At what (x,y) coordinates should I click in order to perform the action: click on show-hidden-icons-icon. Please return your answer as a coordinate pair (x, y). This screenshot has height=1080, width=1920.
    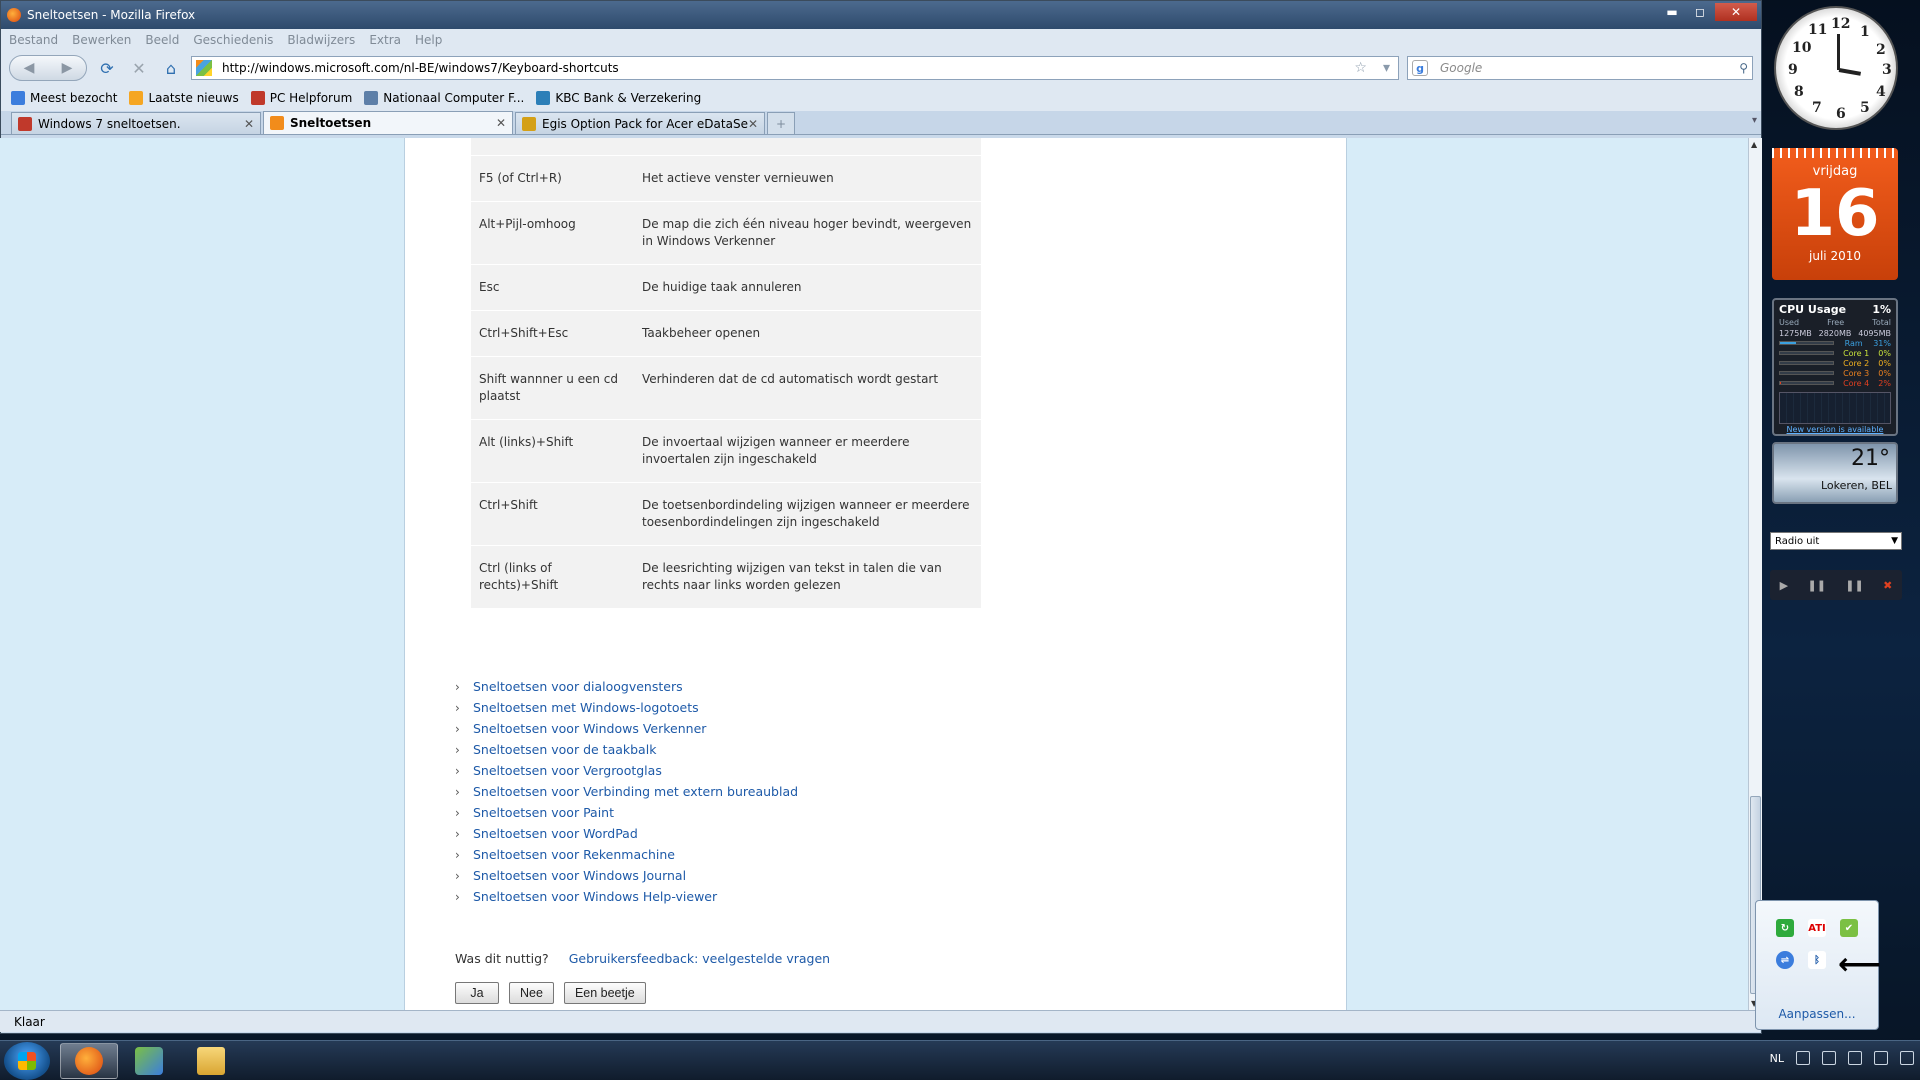
    Looking at the image, I should click on (1803, 1058).